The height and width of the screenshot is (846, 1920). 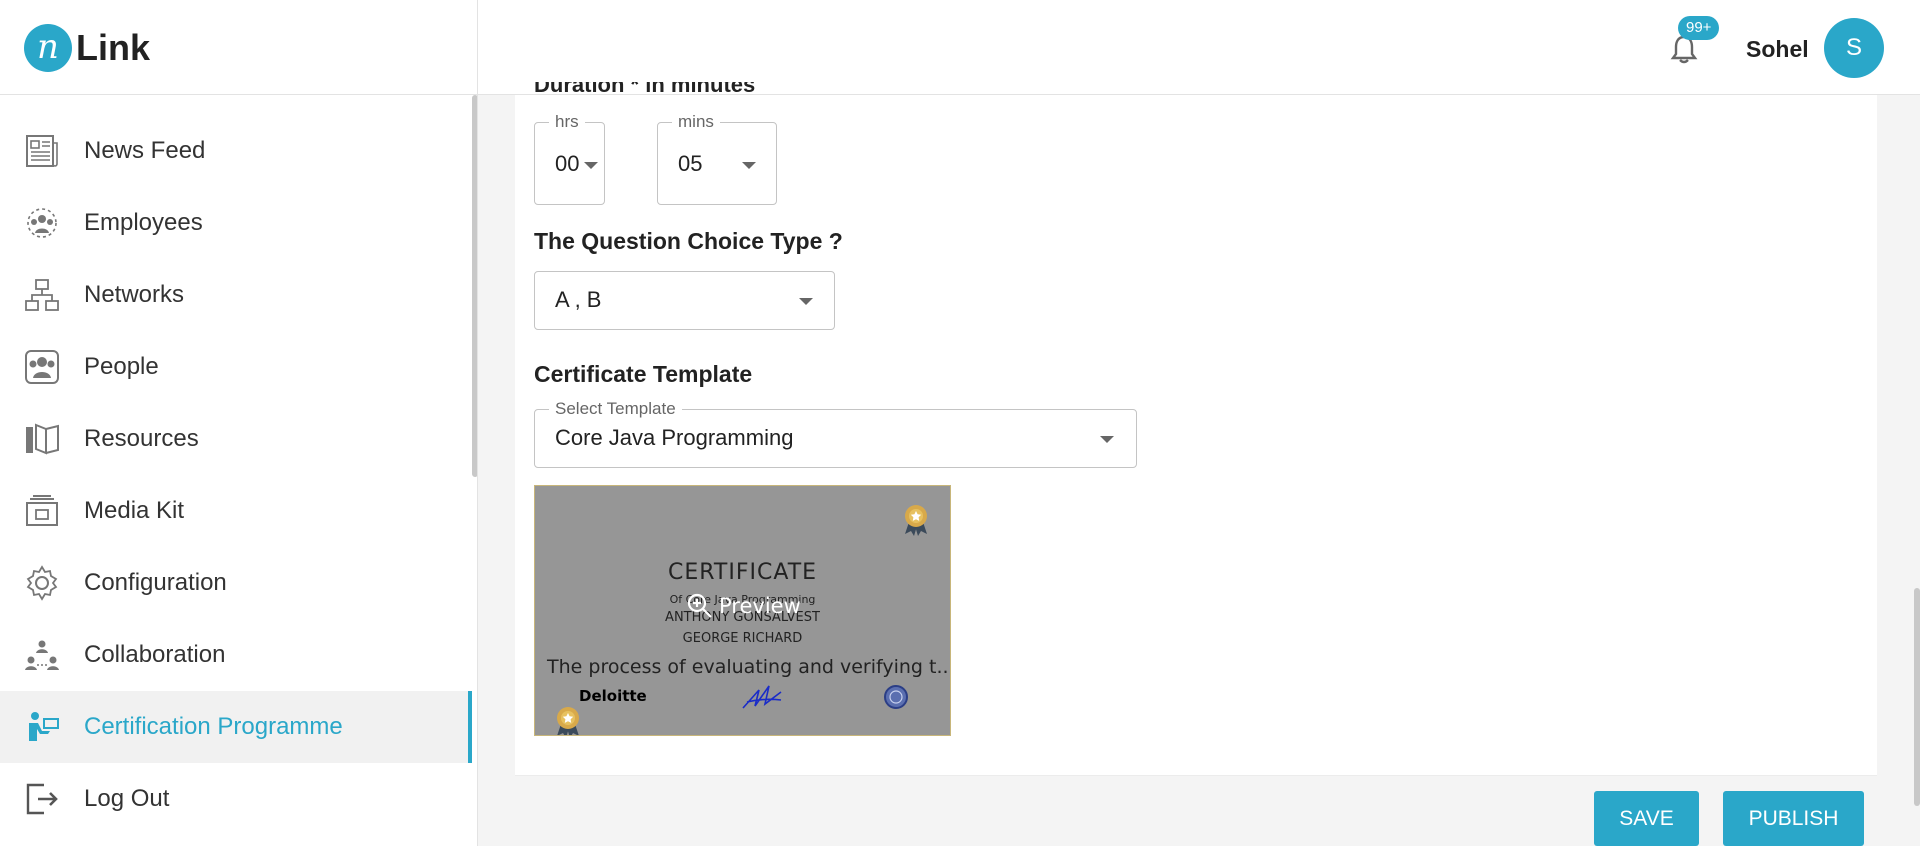 I want to click on sidebar-item-employees: Employees, so click(x=236, y=223).